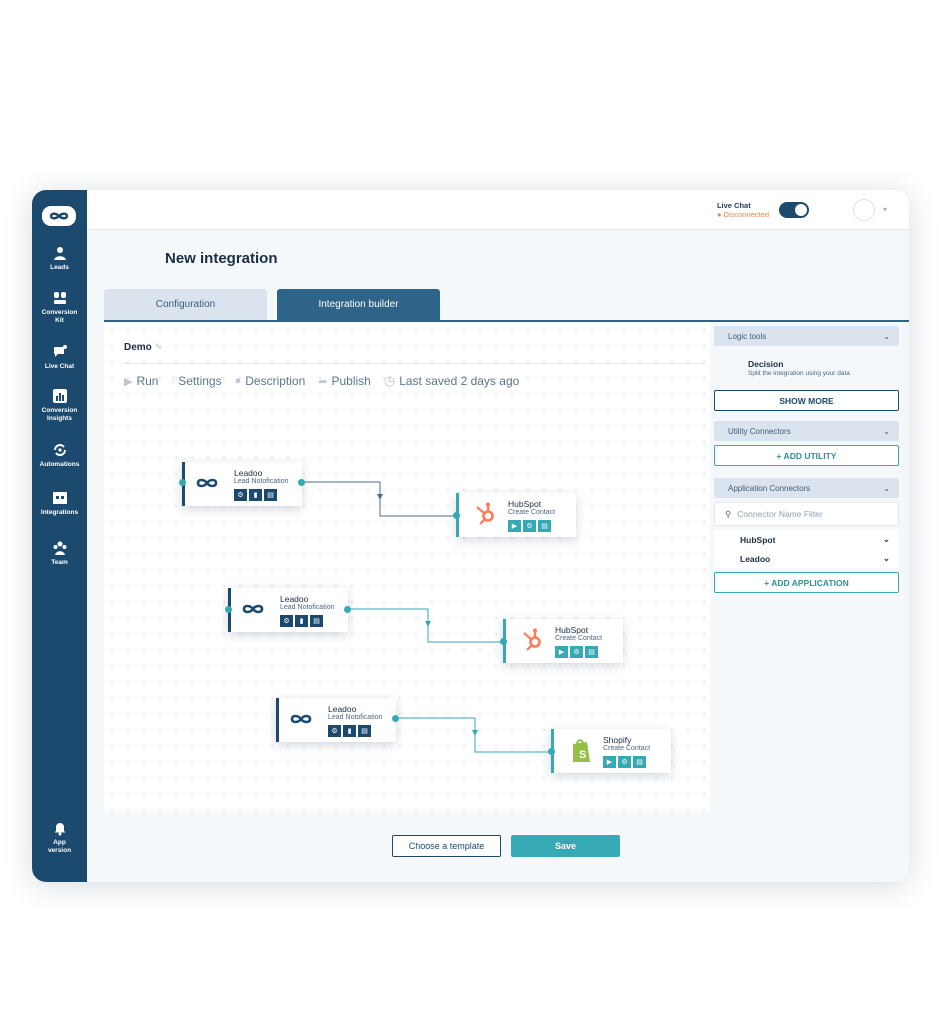 The width and height of the screenshot is (939, 1024). Describe the element at coordinates (446, 846) in the screenshot. I see `choose-template-button: Choose a template` at that location.